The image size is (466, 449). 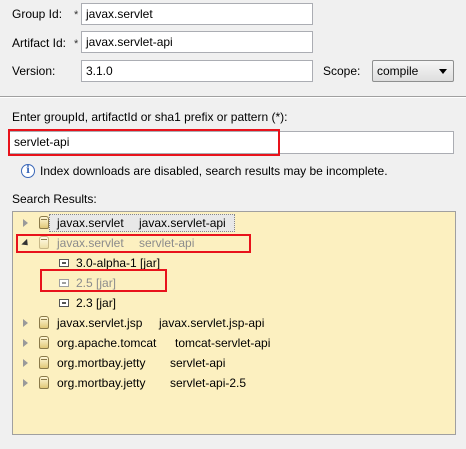 I want to click on result-item: org.apache.tomcat tomcat-servlet-api, so click(x=233, y=343).